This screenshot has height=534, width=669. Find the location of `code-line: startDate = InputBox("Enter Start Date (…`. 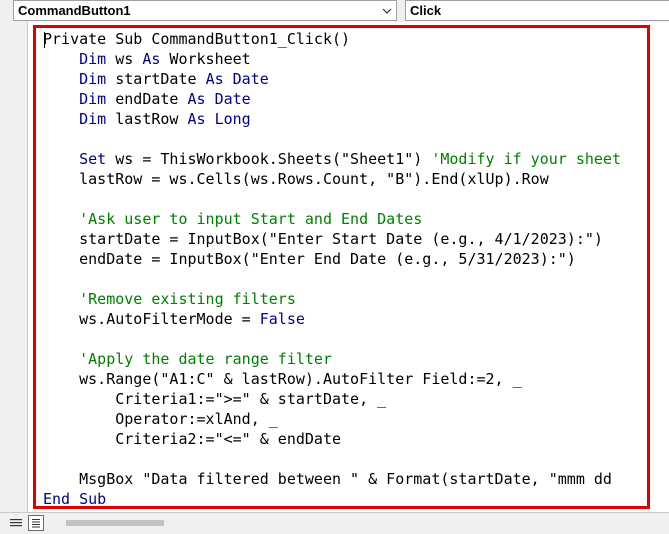

code-line: startDate = InputBox("Enter Start Date (… is located at coordinates (332, 239).